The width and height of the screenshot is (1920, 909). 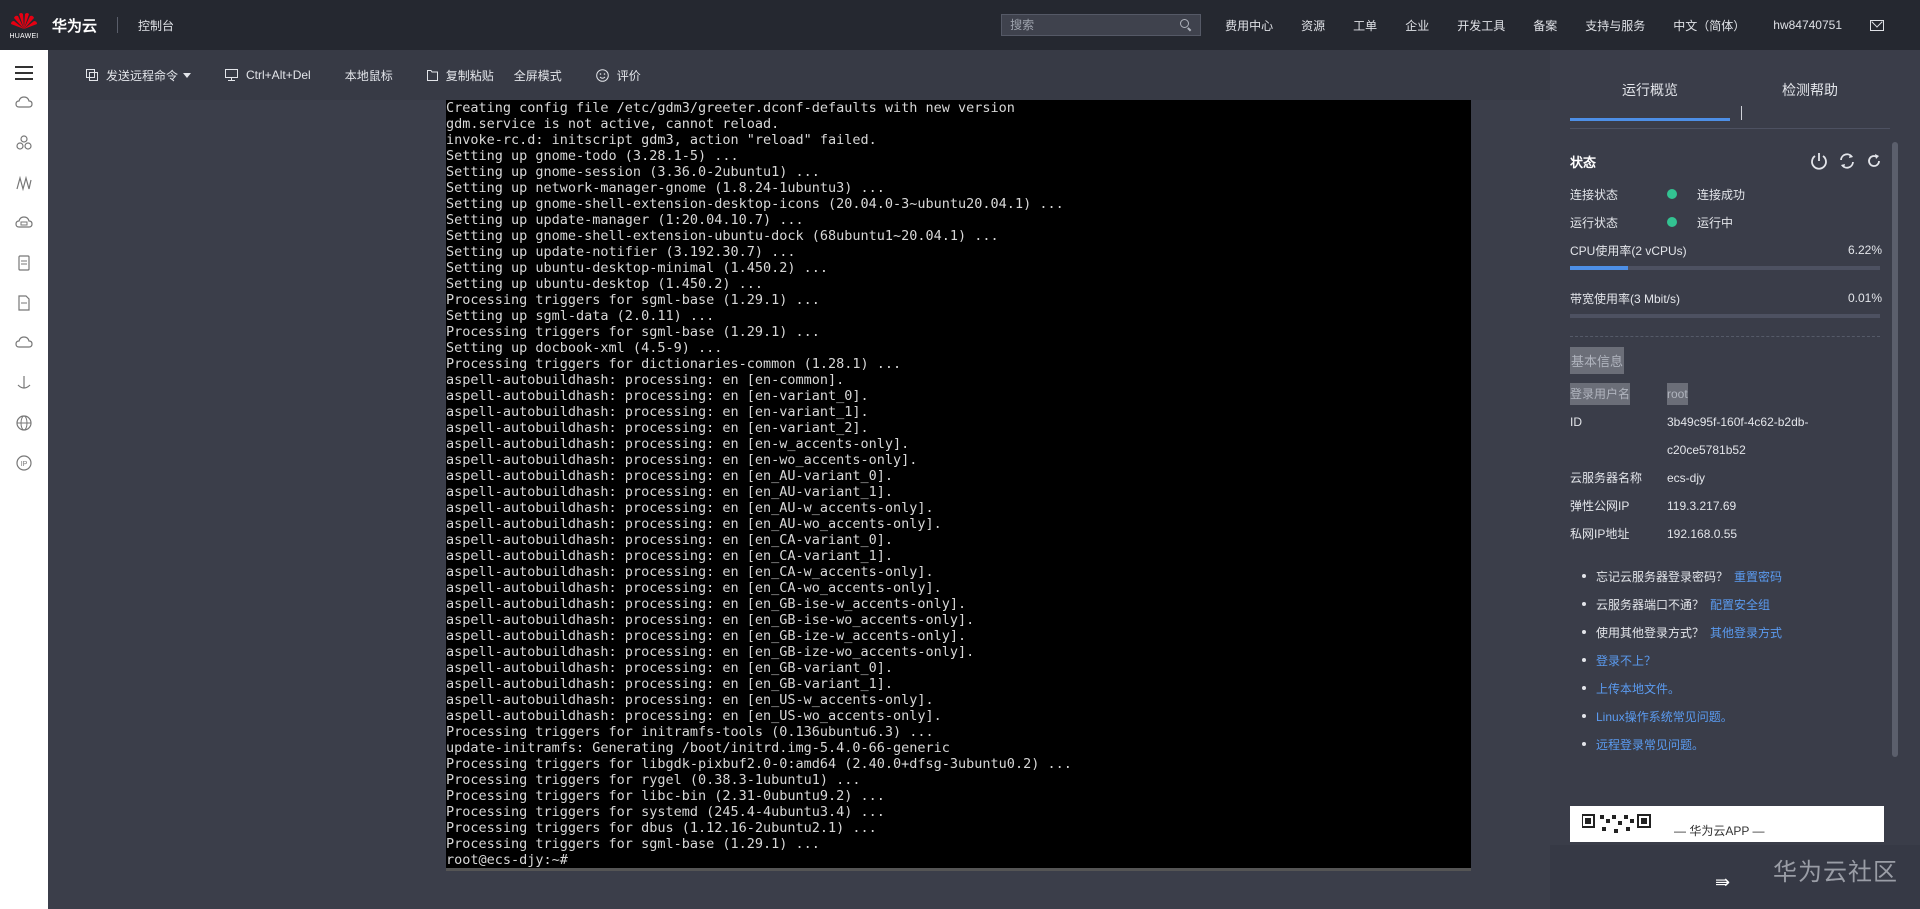 What do you see at coordinates (1626, 660) in the screenshot?
I see `cannot-login-link: 登录不上？` at bounding box center [1626, 660].